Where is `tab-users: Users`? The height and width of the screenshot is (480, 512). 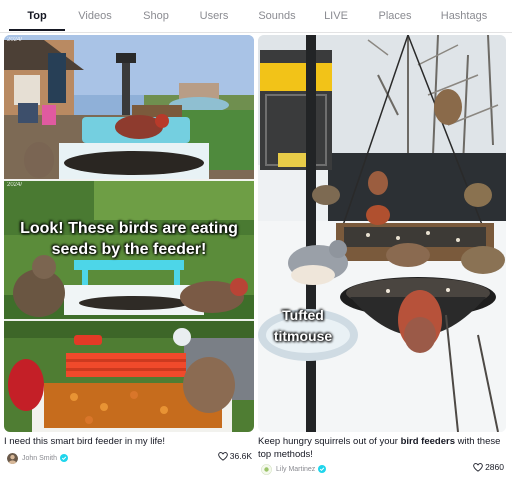 tab-users: Users is located at coordinates (214, 16).